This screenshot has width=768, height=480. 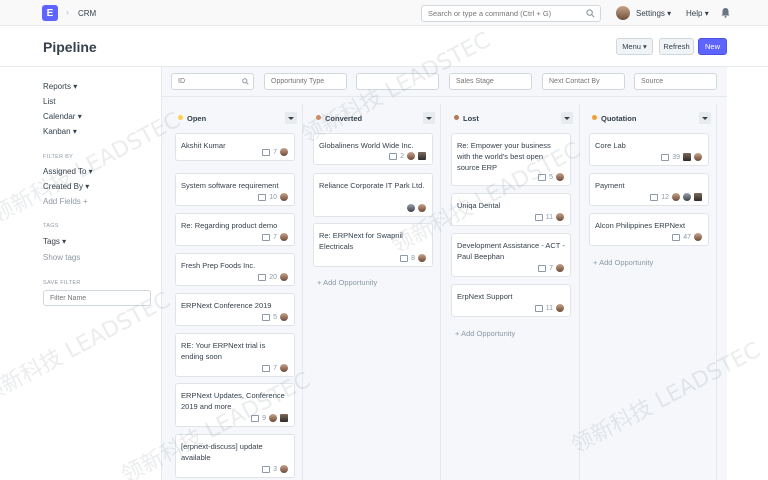 What do you see at coordinates (619, 118) in the screenshot?
I see `column-title: Quotation` at bounding box center [619, 118].